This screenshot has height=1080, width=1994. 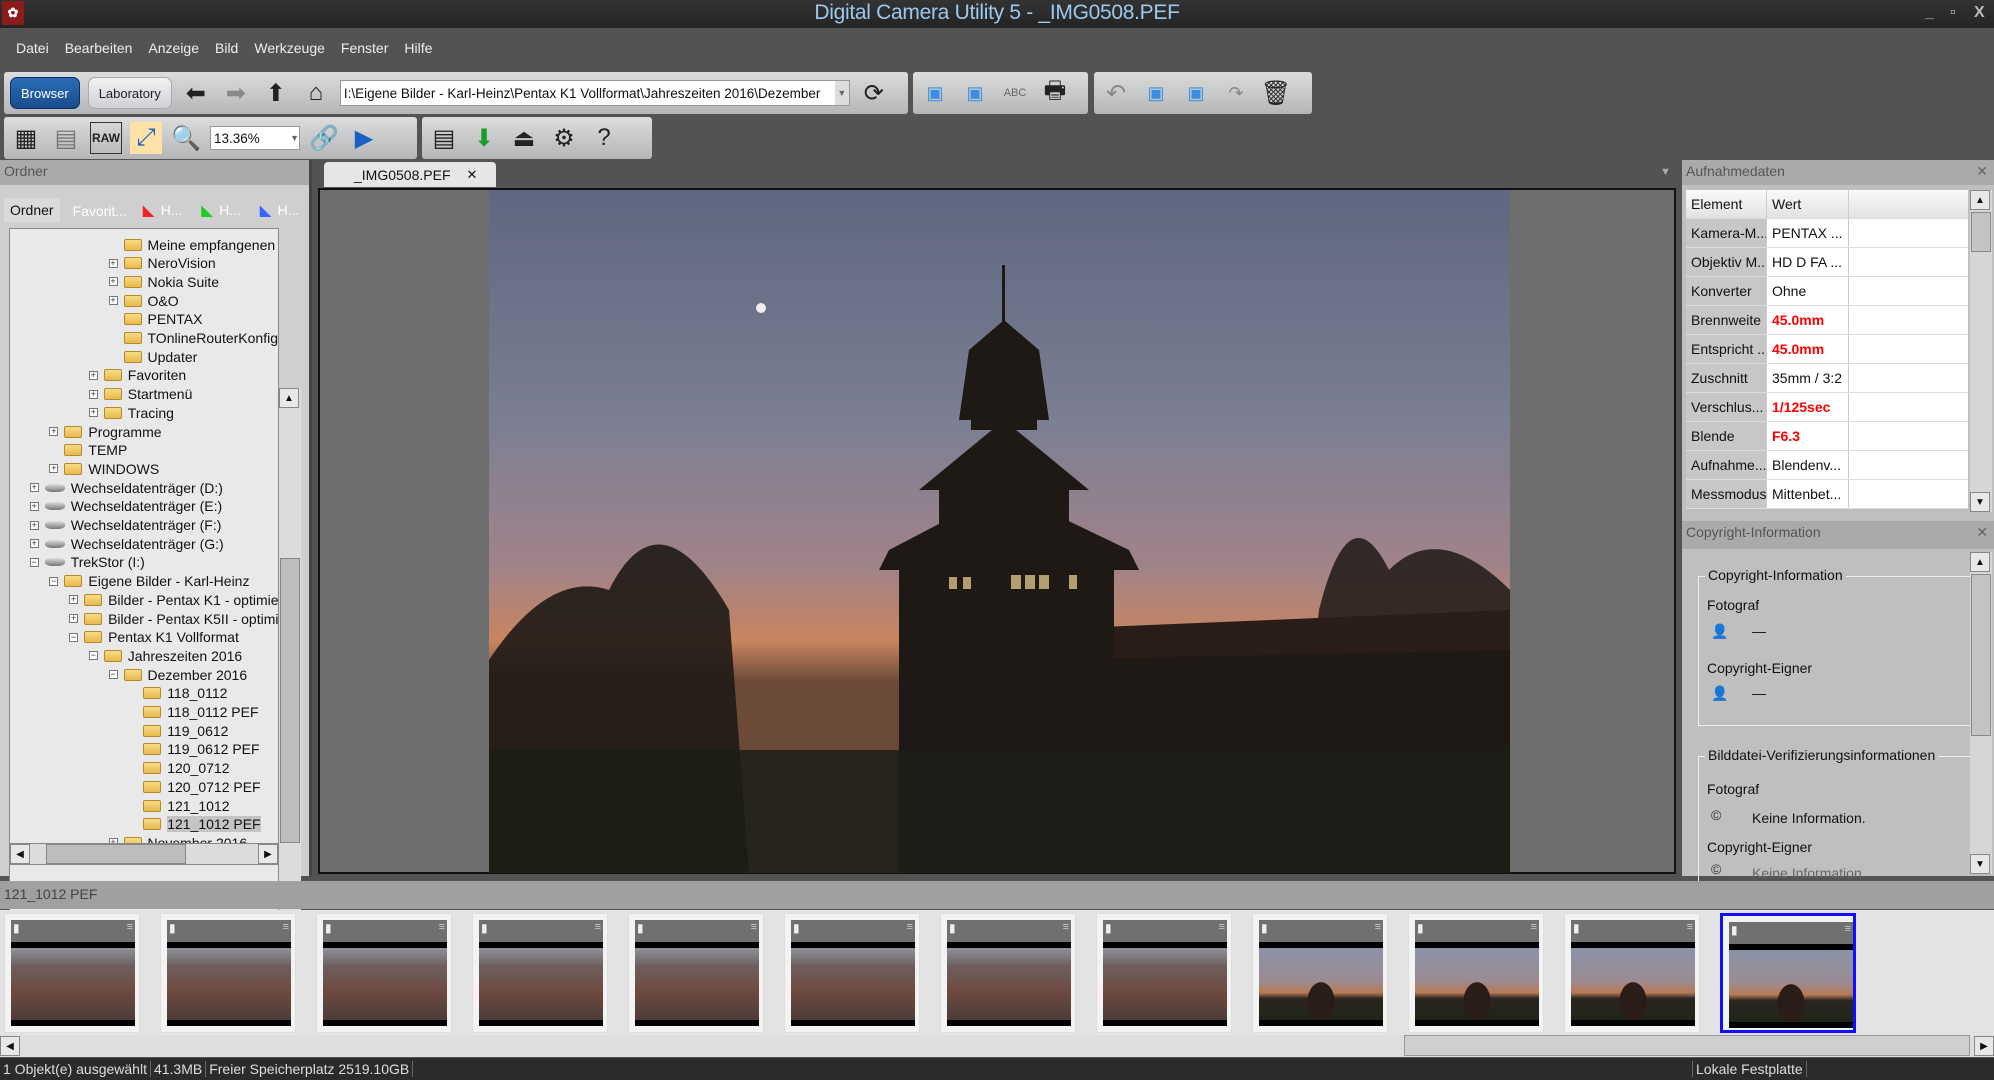 I want to click on tree-item: + O&O, so click(x=143, y=300).